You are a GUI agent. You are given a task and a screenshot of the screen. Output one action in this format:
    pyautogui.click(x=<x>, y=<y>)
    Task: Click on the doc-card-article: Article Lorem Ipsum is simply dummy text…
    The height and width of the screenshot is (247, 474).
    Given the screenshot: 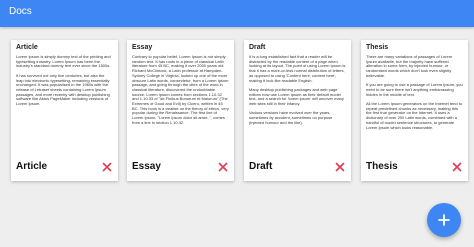 What is the action you would take?
    pyautogui.click(x=64, y=110)
    